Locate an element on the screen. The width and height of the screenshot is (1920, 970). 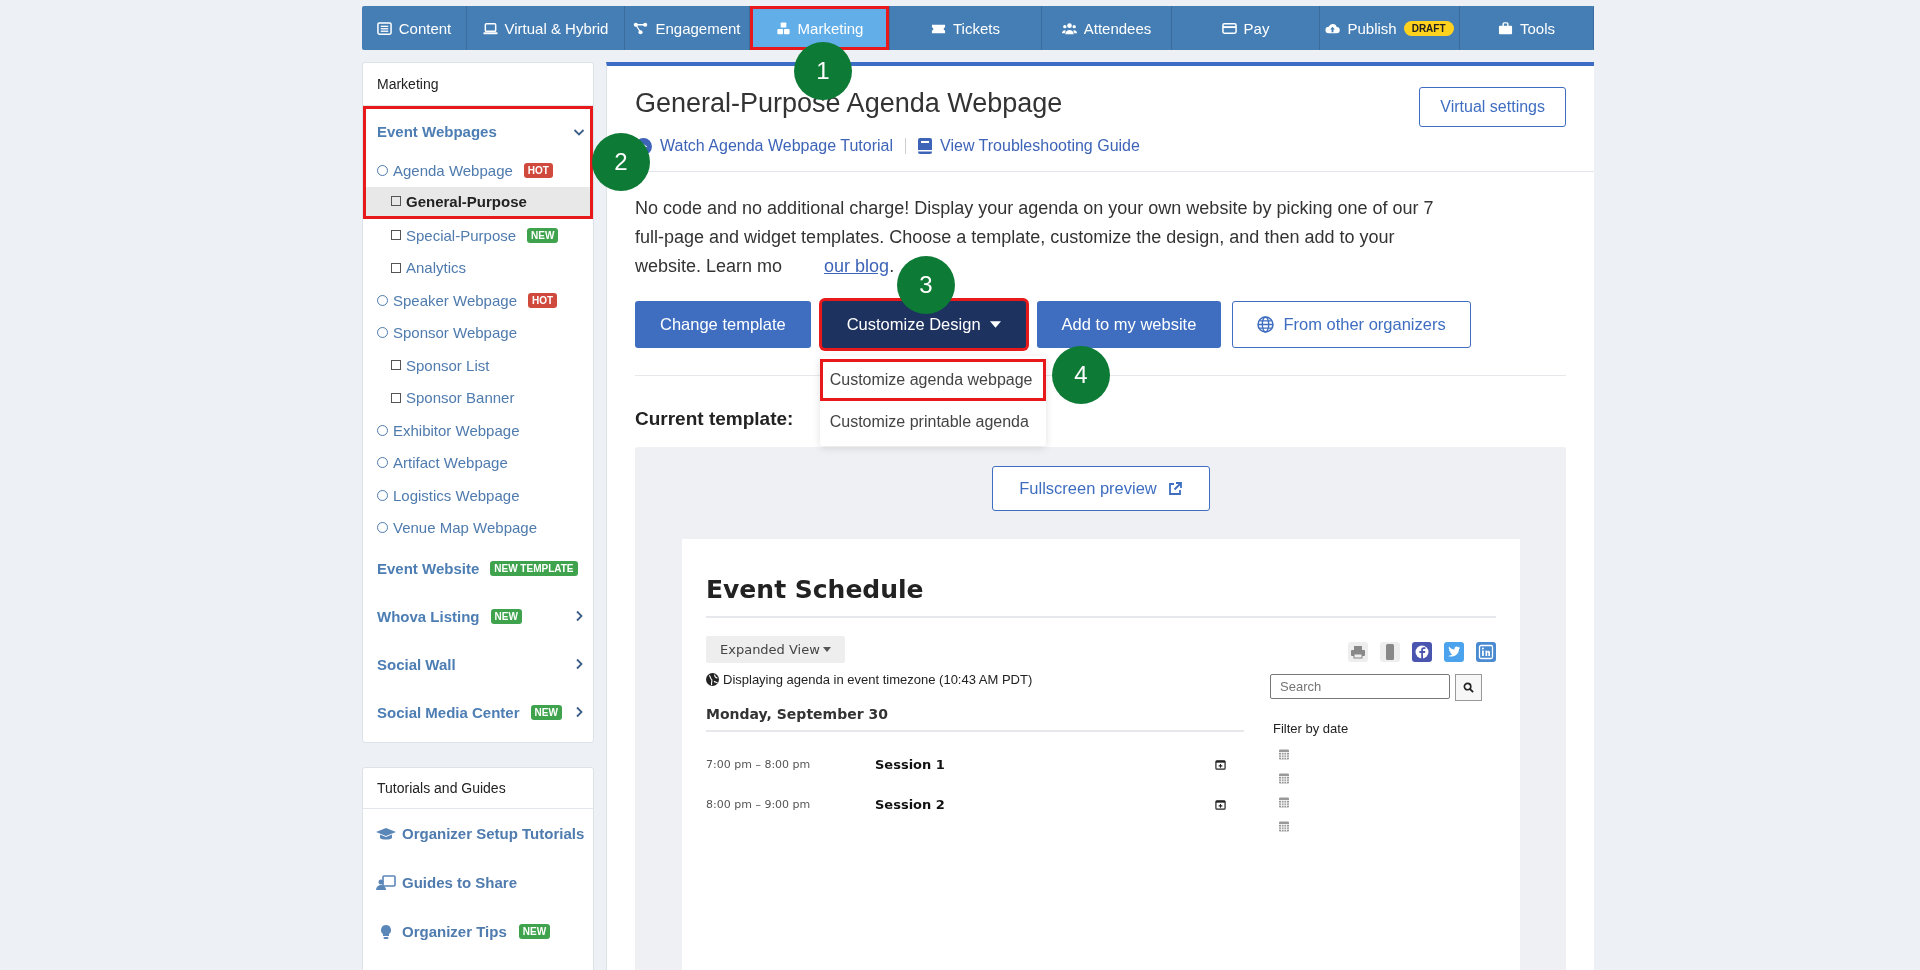
nav-tab: Attendees is located at coordinates (1107, 28).